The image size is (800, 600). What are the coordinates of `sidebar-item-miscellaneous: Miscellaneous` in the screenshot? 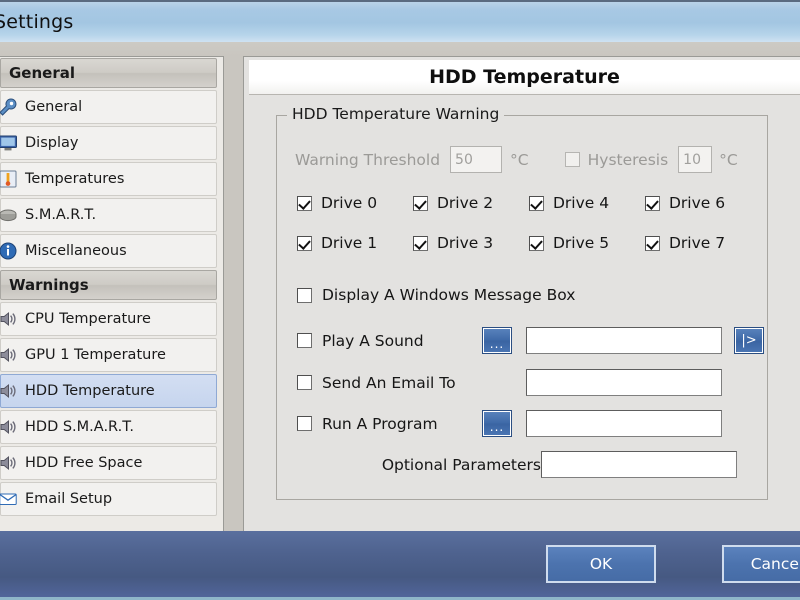 It's located at (108, 251).